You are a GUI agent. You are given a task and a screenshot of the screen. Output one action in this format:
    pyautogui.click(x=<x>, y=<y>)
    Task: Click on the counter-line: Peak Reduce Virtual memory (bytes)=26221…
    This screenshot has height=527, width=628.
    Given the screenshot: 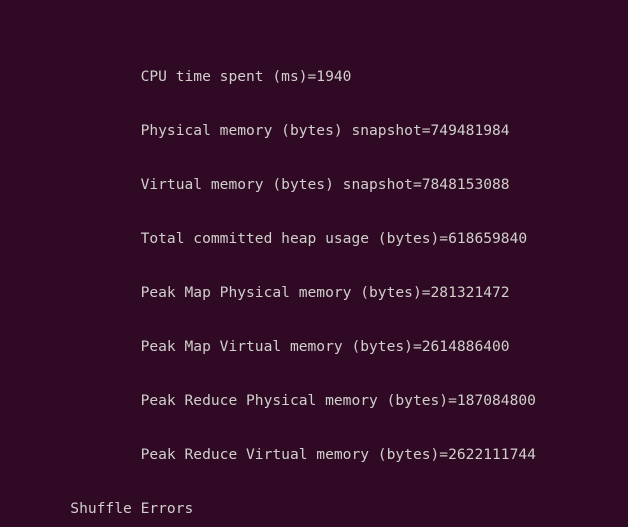 What is the action you would take?
    pyautogui.click(x=268, y=454)
    